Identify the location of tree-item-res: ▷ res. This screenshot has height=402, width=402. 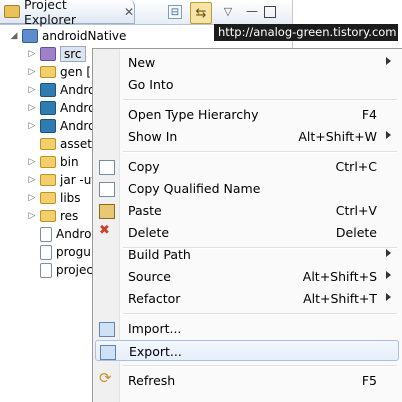
(52, 216).